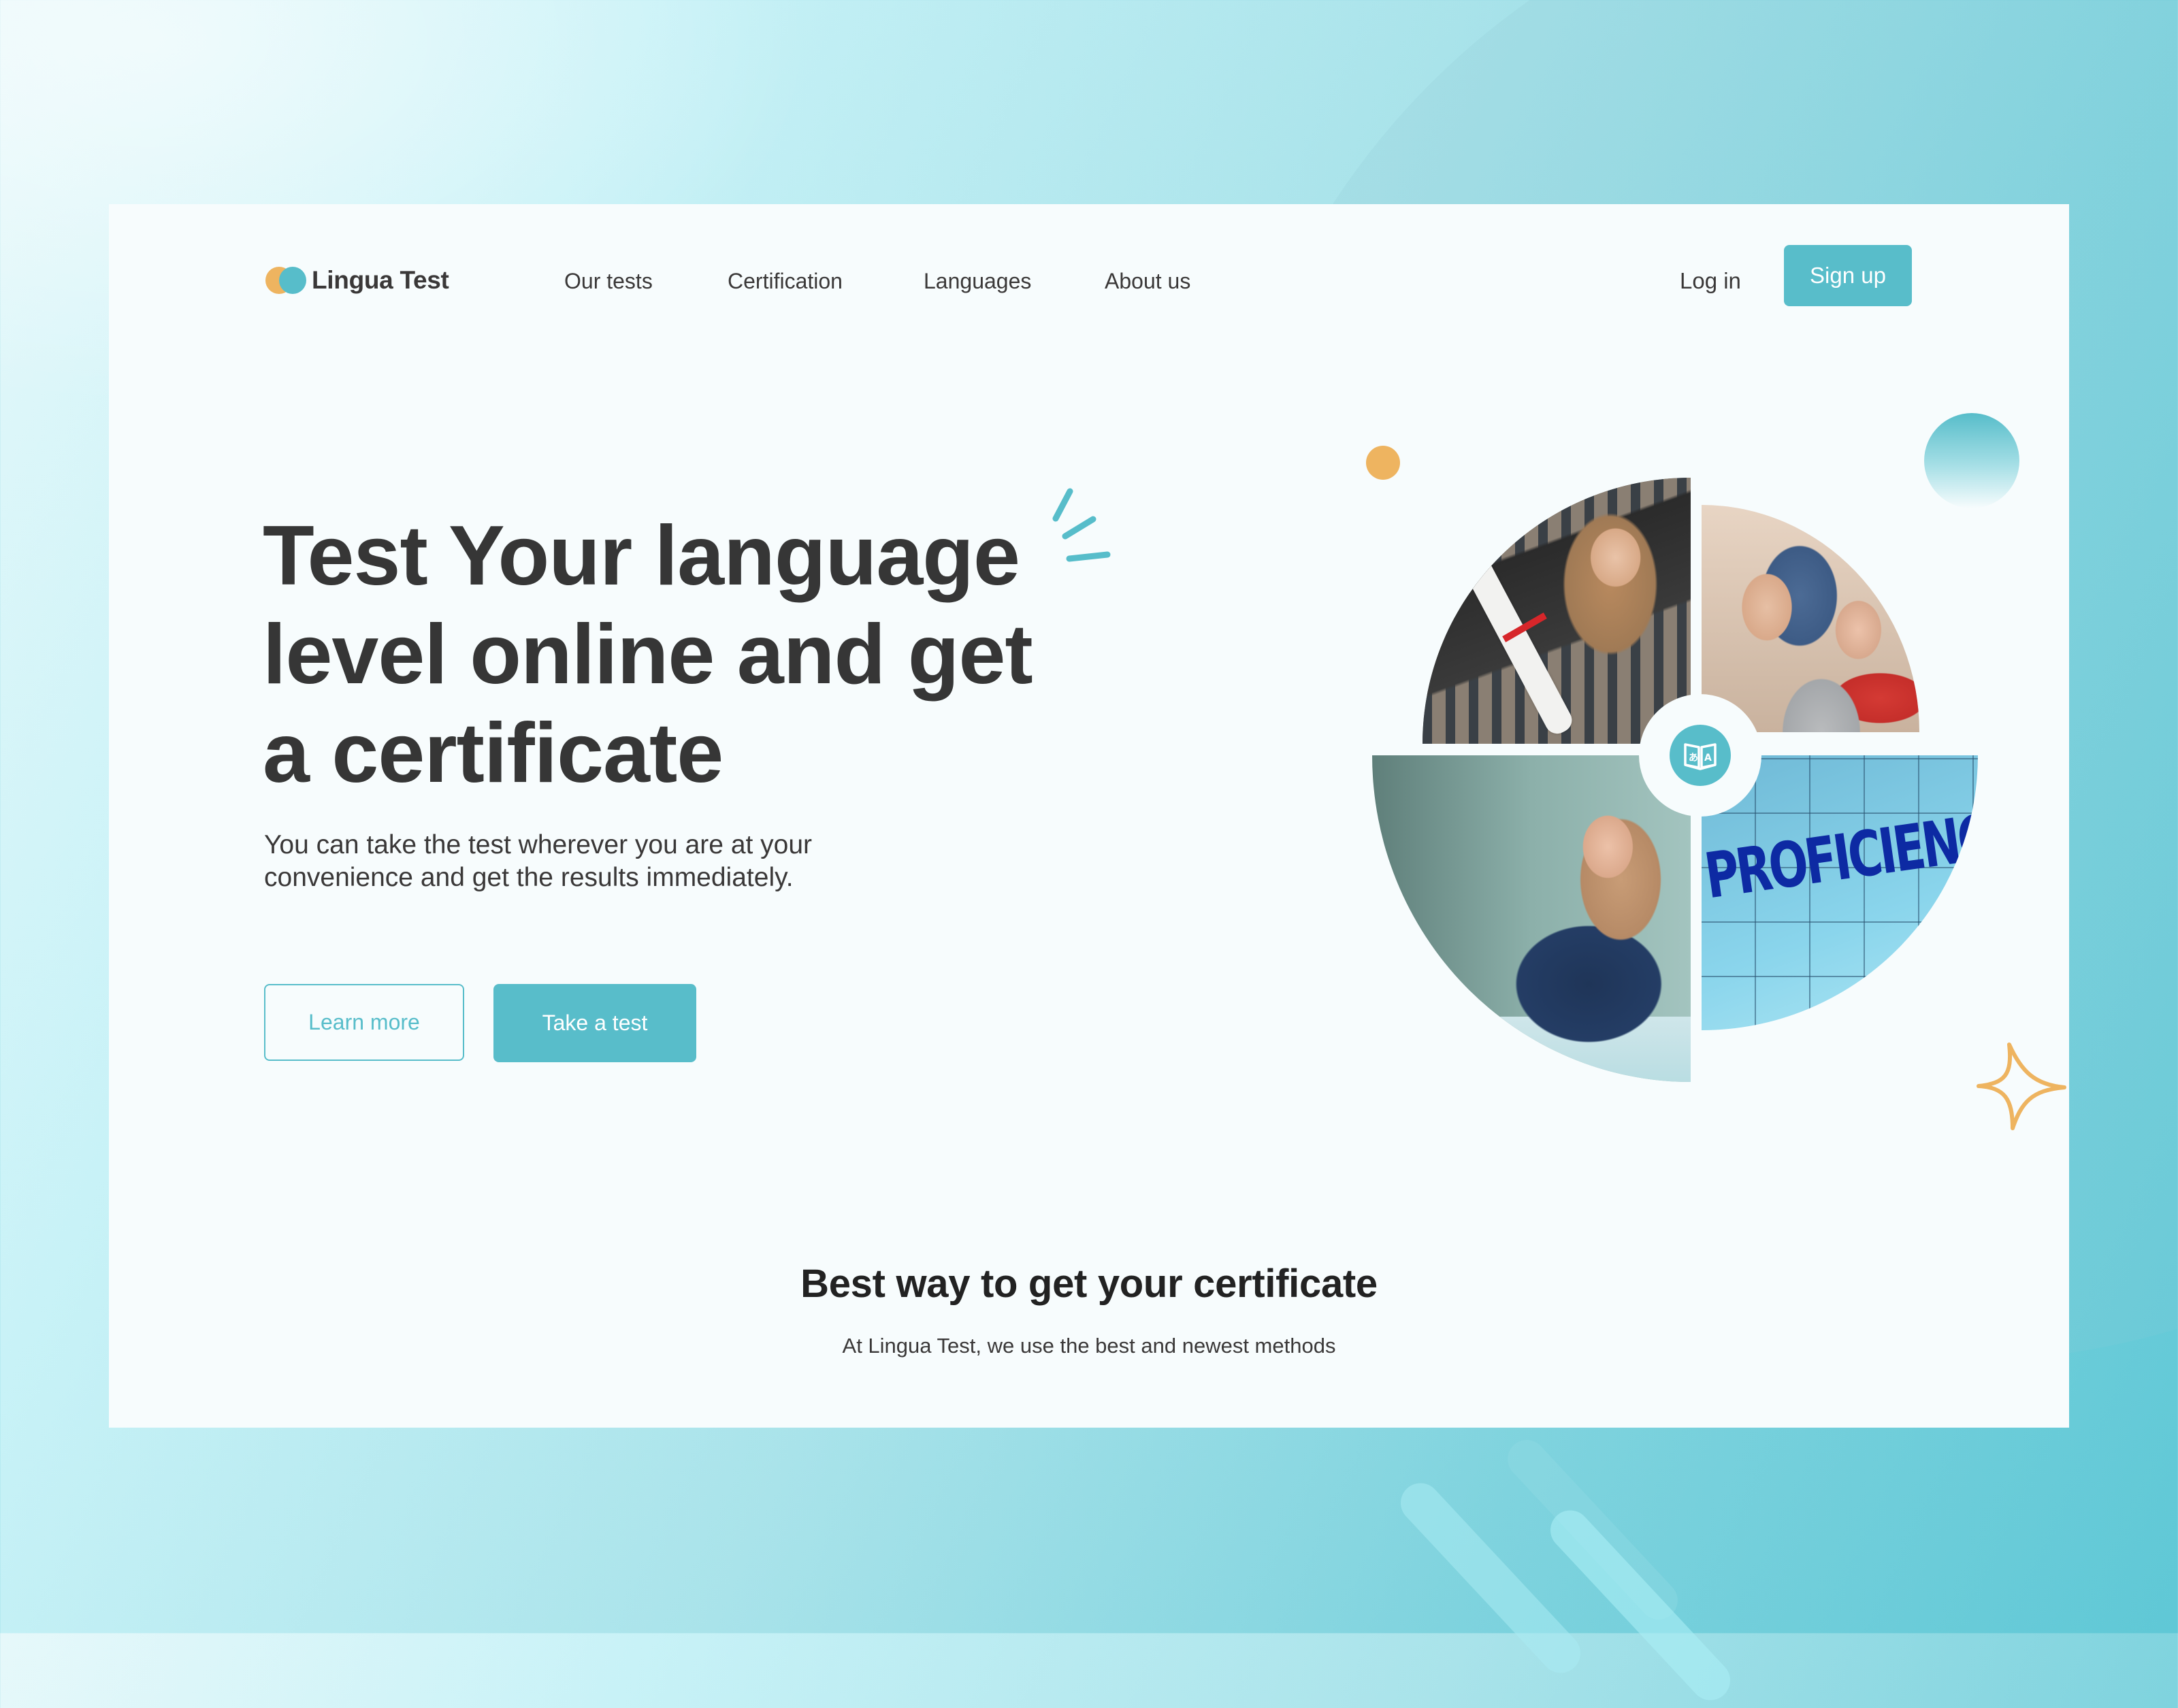  What do you see at coordinates (1089, 1284) in the screenshot?
I see `section-title: Best way to get your certificate` at bounding box center [1089, 1284].